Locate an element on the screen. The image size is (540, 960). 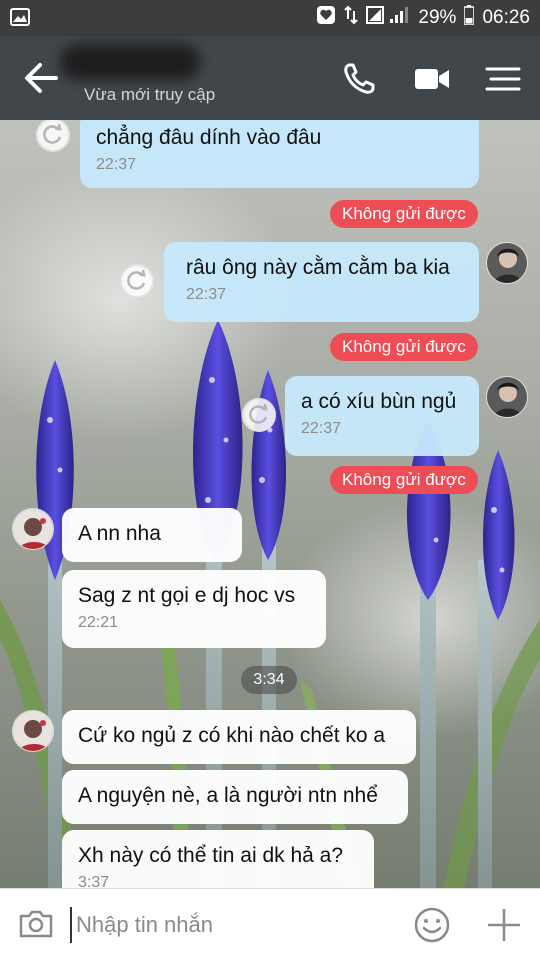
plus-icon is located at coordinates (504, 925).